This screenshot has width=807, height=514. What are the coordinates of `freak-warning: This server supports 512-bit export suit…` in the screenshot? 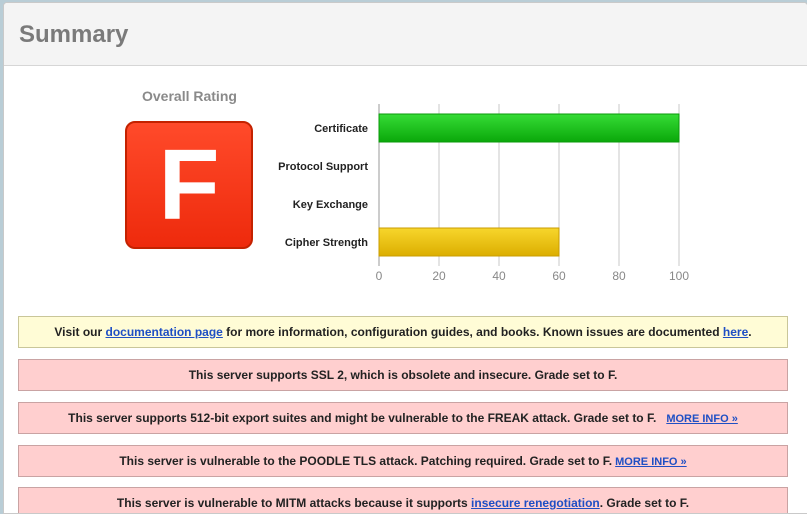 It's located at (403, 418).